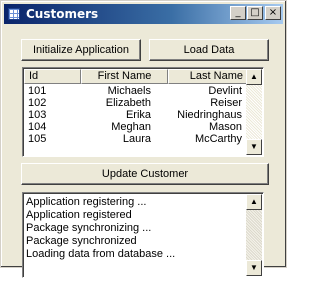 This screenshot has height=290, width=320. I want to click on cell-first-name: Elizabeth, so click(128, 103).